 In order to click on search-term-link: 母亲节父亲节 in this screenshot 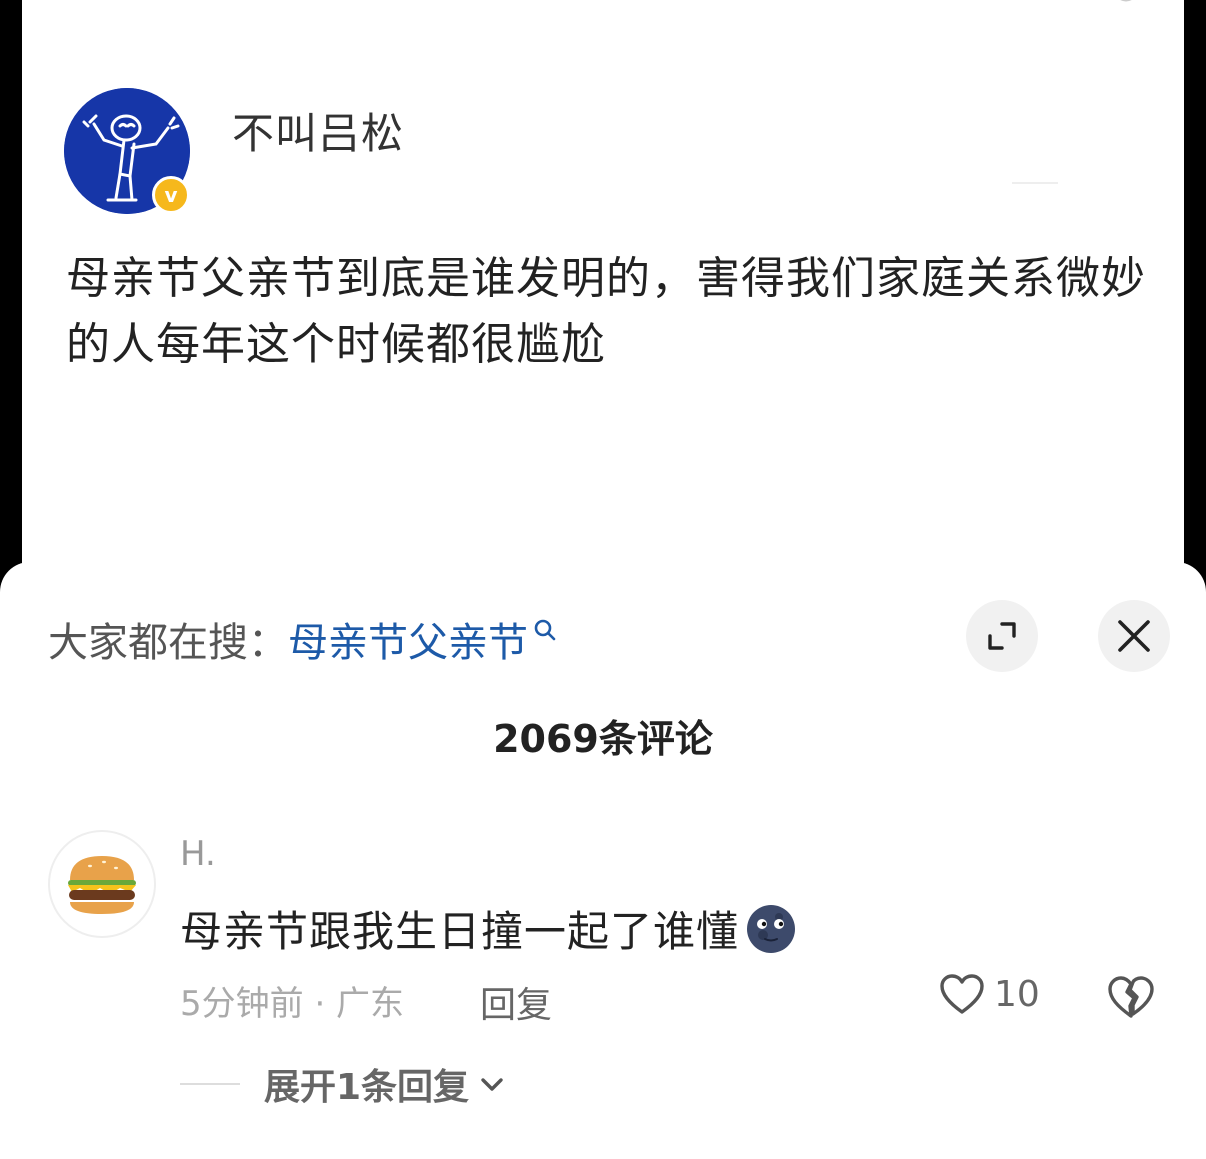, I will do `click(408, 639)`.